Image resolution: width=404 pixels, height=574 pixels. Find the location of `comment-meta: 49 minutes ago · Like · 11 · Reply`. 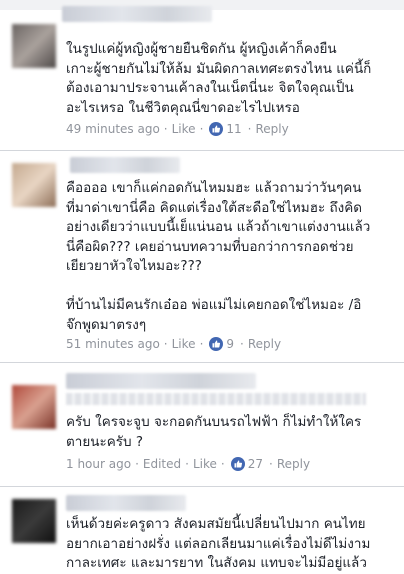

comment-meta: 49 minutes ago · Like · 11 · Reply is located at coordinates (177, 129).